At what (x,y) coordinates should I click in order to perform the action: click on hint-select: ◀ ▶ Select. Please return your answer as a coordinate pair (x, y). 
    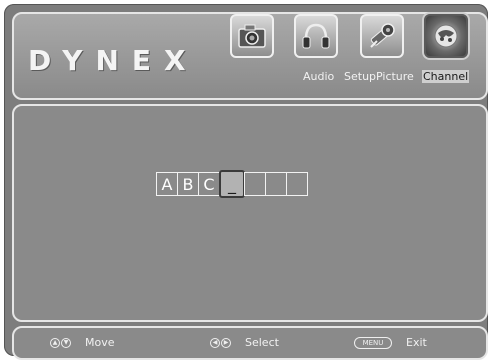
    Looking at the image, I should click on (244, 342).